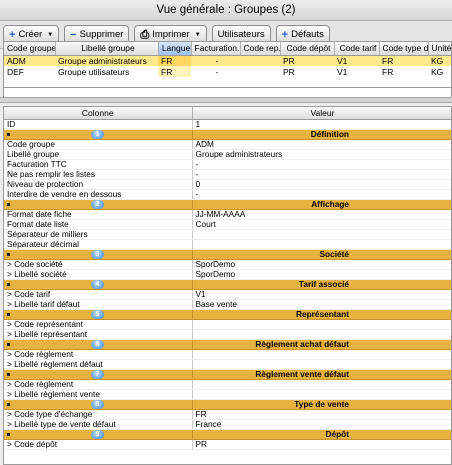  Describe the element at coordinates (321, 314) in the screenshot. I see `section-title: Représentant` at that location.